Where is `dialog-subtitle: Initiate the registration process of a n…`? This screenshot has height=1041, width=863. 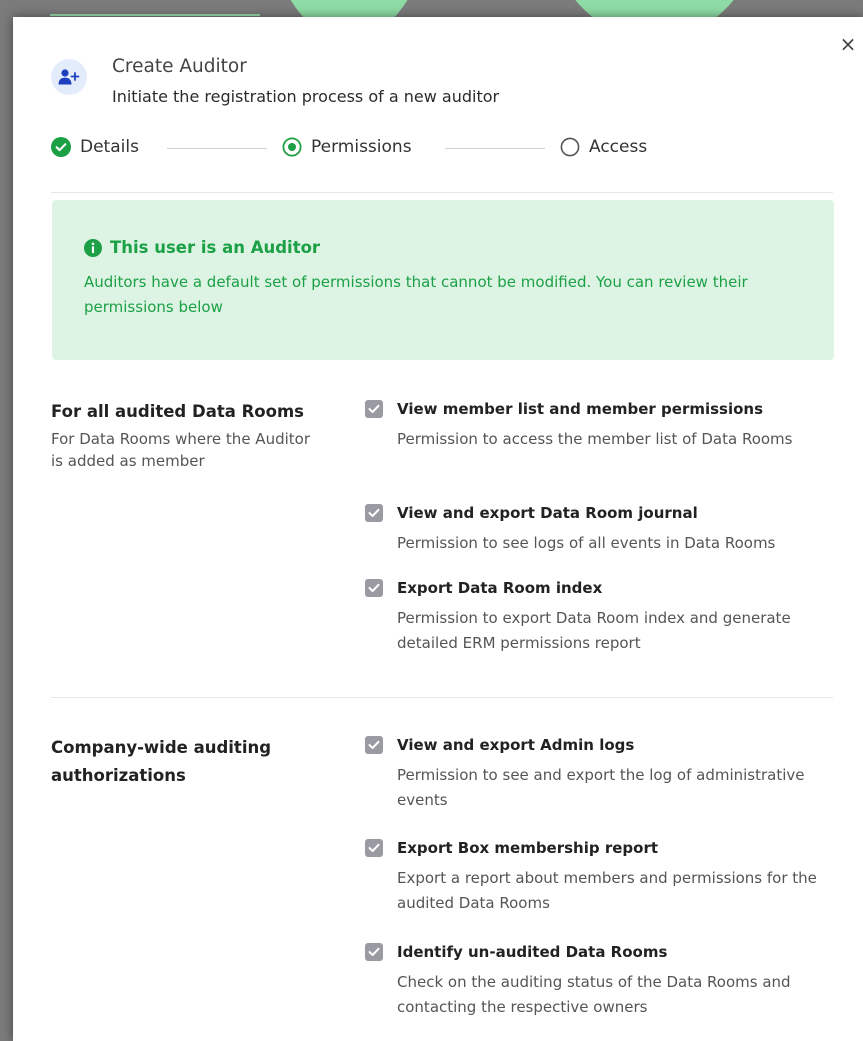 dialog-subtitle: Initiate the registration process of a n… is located at coordinates (306, 96).